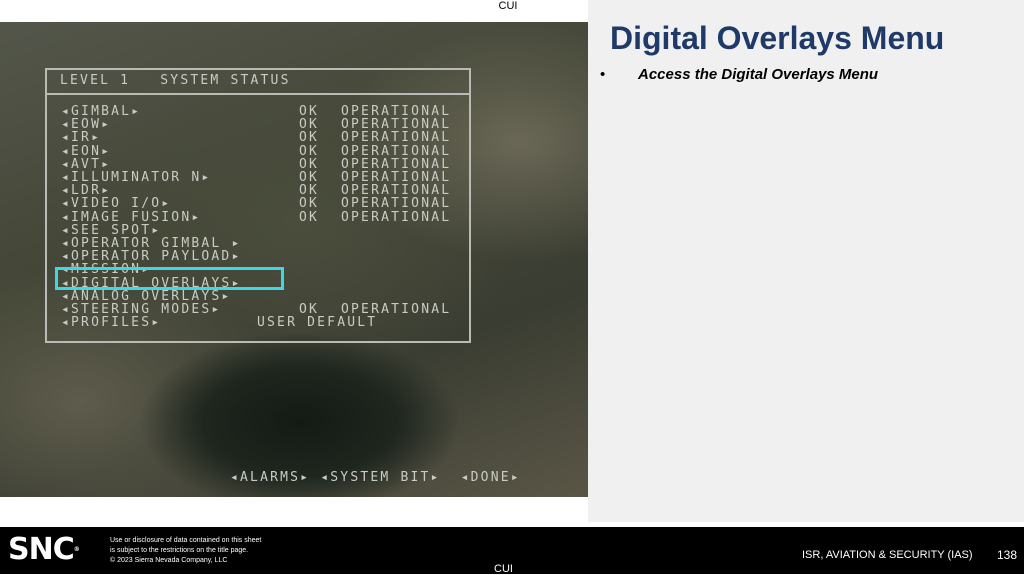 Image resolution: width=1024 pixels, height=575 pixels. I want to click on row-name: ◂IR▸, so click(81, 138).